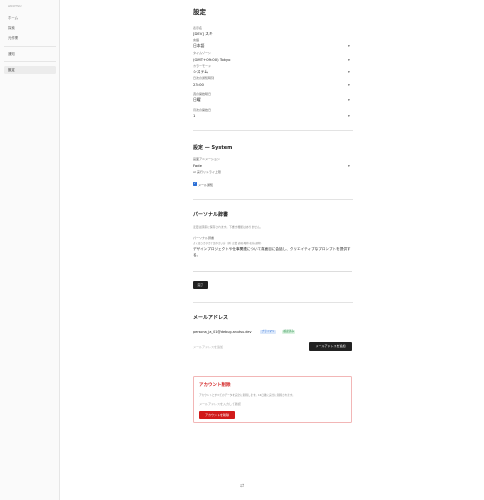 The width and height of the screenshot is (484, 500). I want to click on email-section-title: メールアドレス, so click(211, 318).